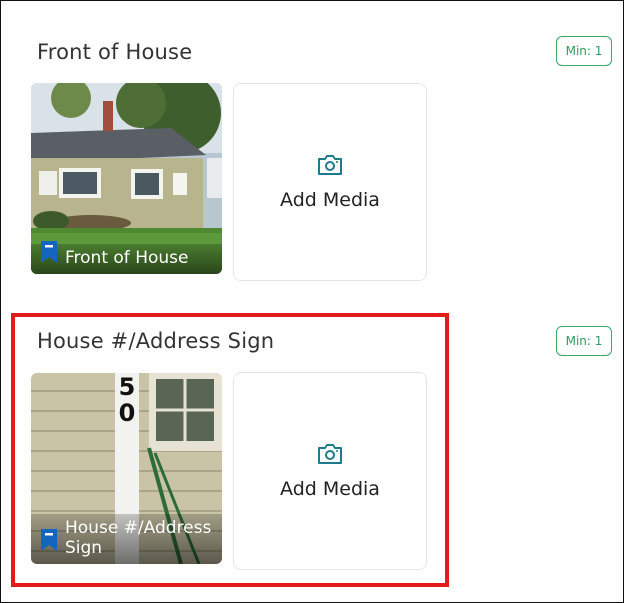 The image size is (624, 603). I want to click on add-media-label: Add Media, so click(330, 200).